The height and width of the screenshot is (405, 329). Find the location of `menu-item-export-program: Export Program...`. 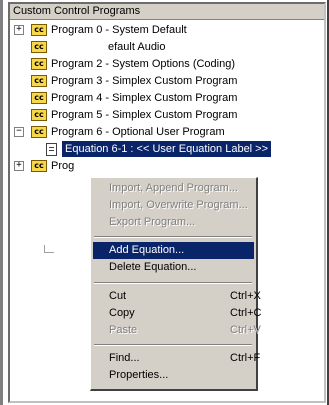

menu-item-export-program: Export Program... is located at coordinates (173, 222).